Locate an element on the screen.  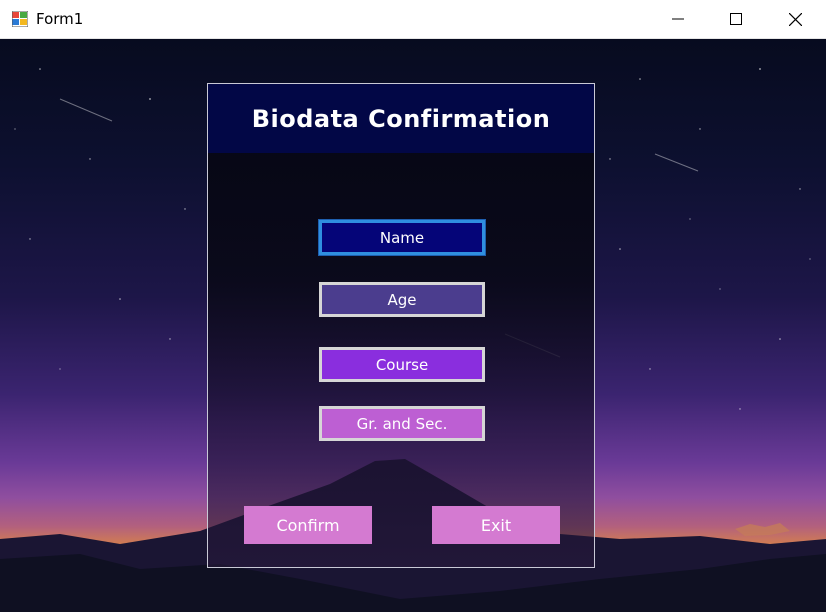
name-button: Name is located at coordinates (402, 237).